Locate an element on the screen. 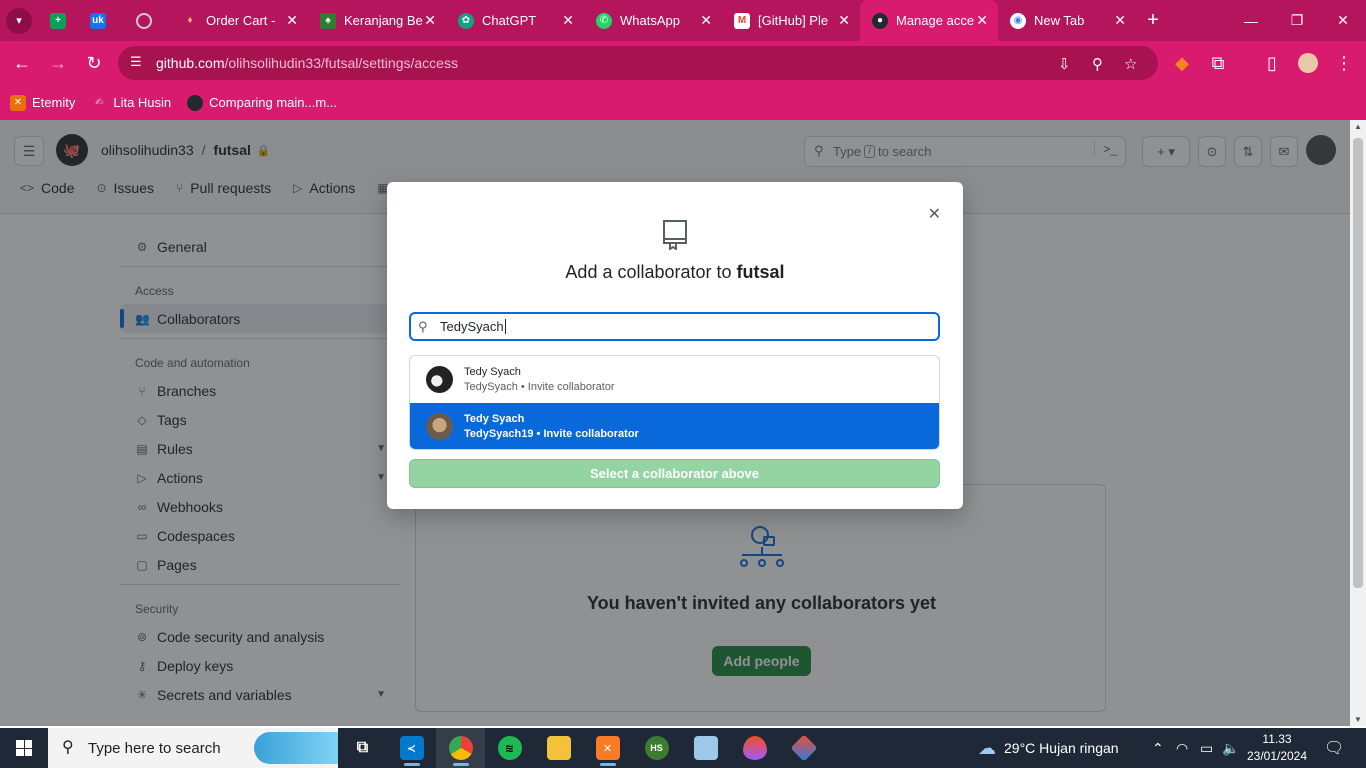  shield-icon: ♠ is located at coordinates (328, 20).